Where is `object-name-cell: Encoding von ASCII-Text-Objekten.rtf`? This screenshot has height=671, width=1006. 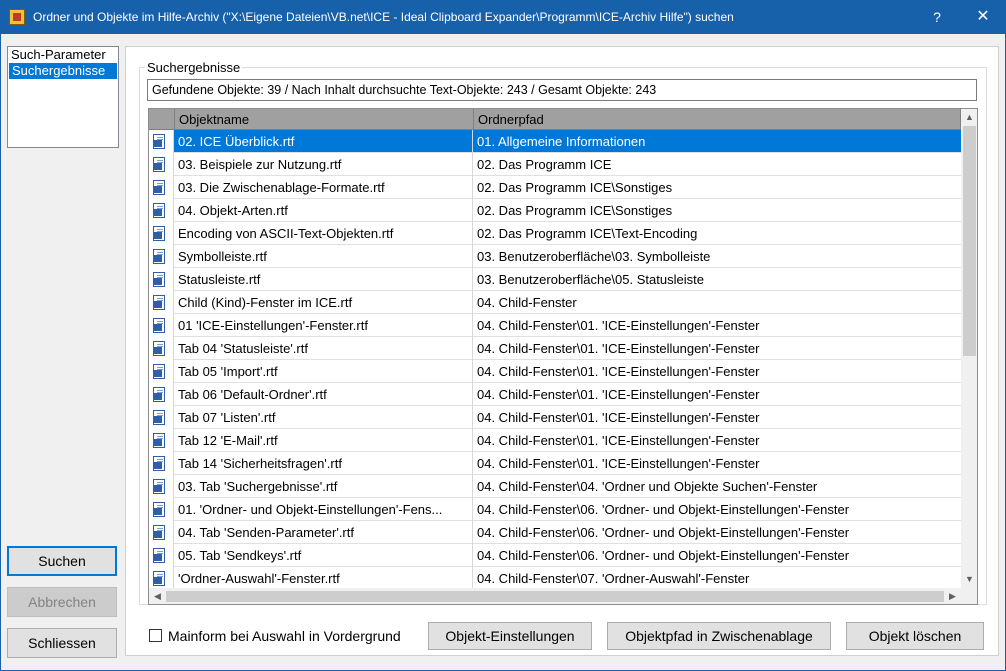
object-name-cell: Encoding von ASCII-Text-Objekten.rtf is located at coordinates (324, 233).